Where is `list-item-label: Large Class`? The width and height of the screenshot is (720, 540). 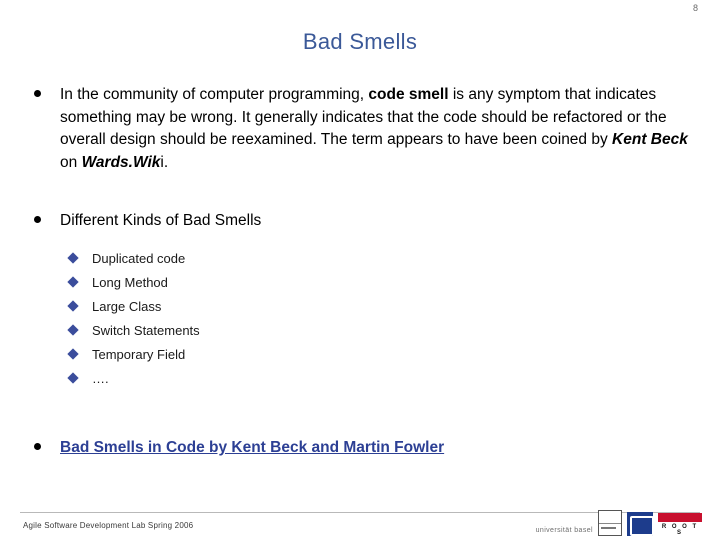
list-item-label: Large Class is located at coordinates (127, 306).